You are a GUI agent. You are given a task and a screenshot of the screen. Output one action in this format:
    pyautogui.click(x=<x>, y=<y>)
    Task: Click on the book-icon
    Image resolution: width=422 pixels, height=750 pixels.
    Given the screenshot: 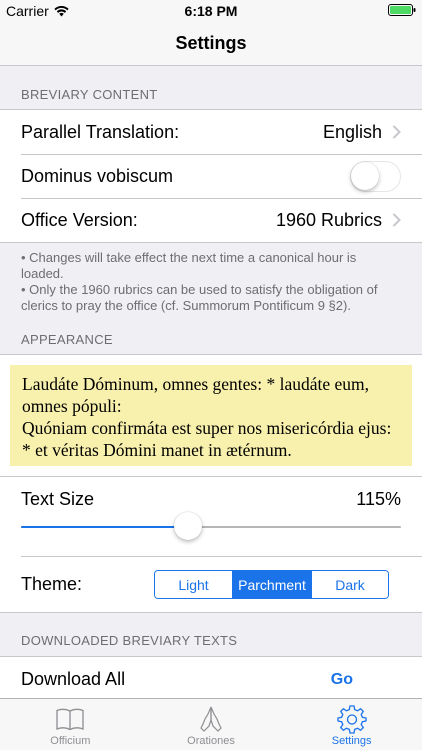 What is the action you would take?
    pyautogui.click(x=70, y=719)
    